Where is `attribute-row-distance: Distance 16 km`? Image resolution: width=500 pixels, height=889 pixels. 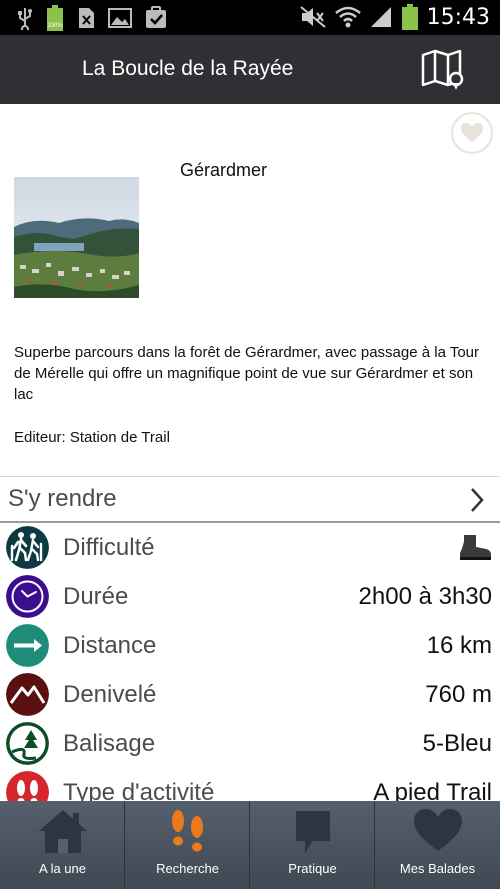 attribute-row-distance: Distance 16 km is located at coordinates (250, 645).